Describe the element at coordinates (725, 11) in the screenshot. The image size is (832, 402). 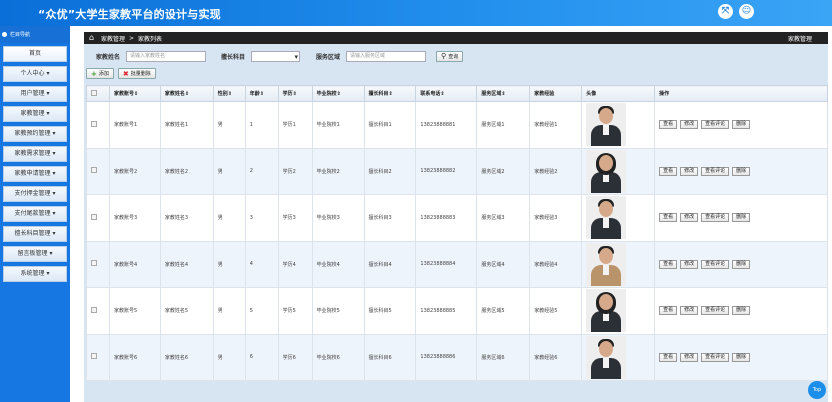
I see `fullscreen-icon: ⤧` at that location.